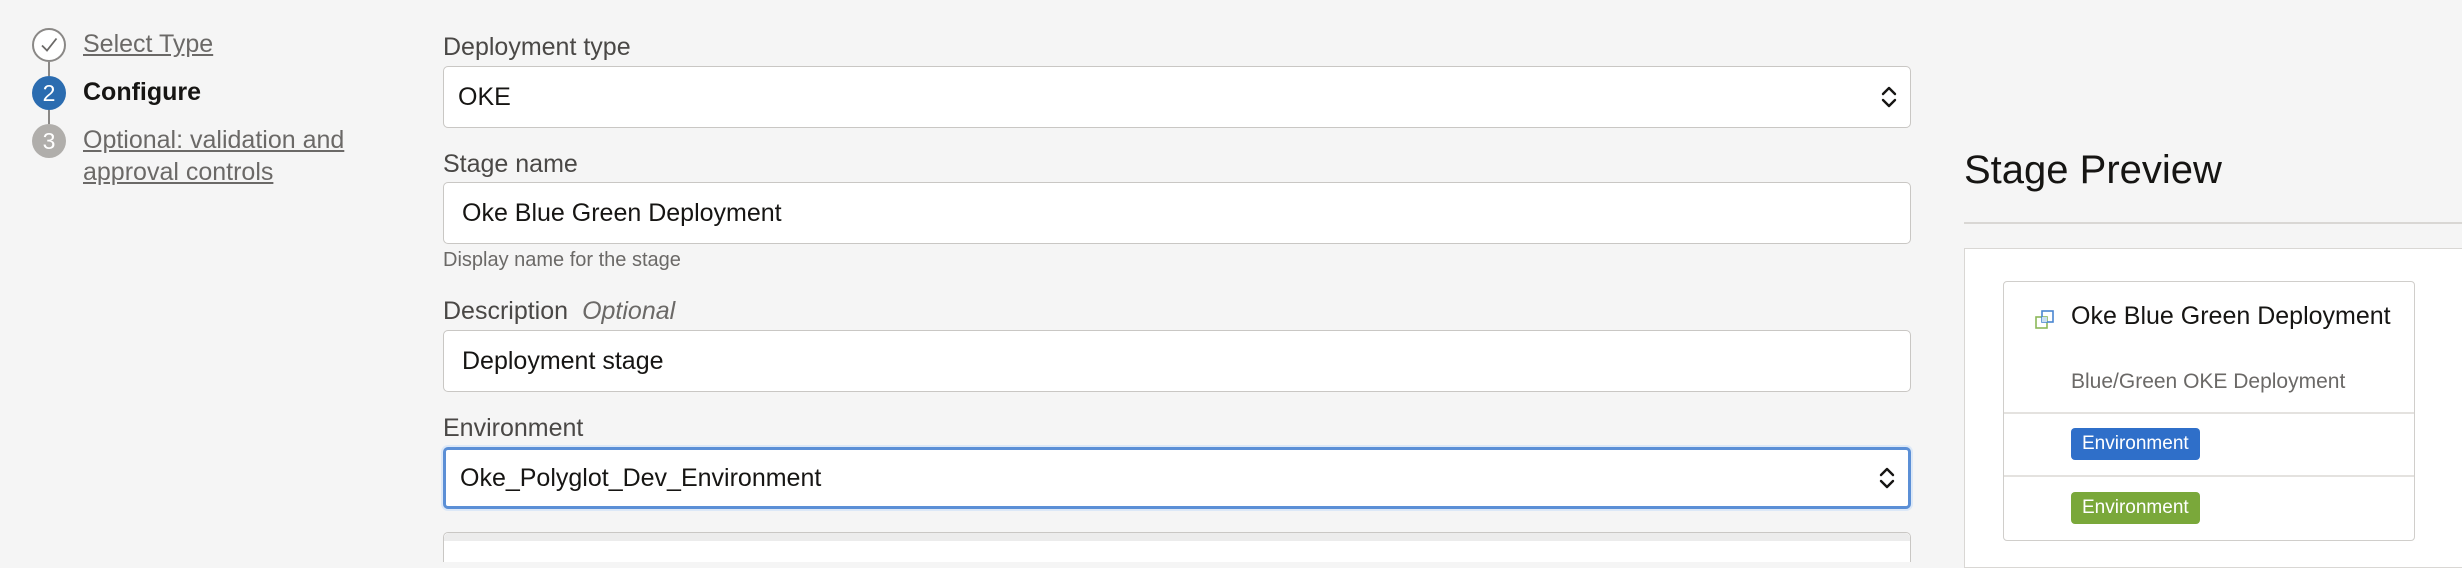 Image resolution: width=2462 pixels, height=568 pixels. What do you see at coordinates (537, 47) in the screenshot?
I see `deployment-type-label: Deployment type` at bounding box center [537, 47].